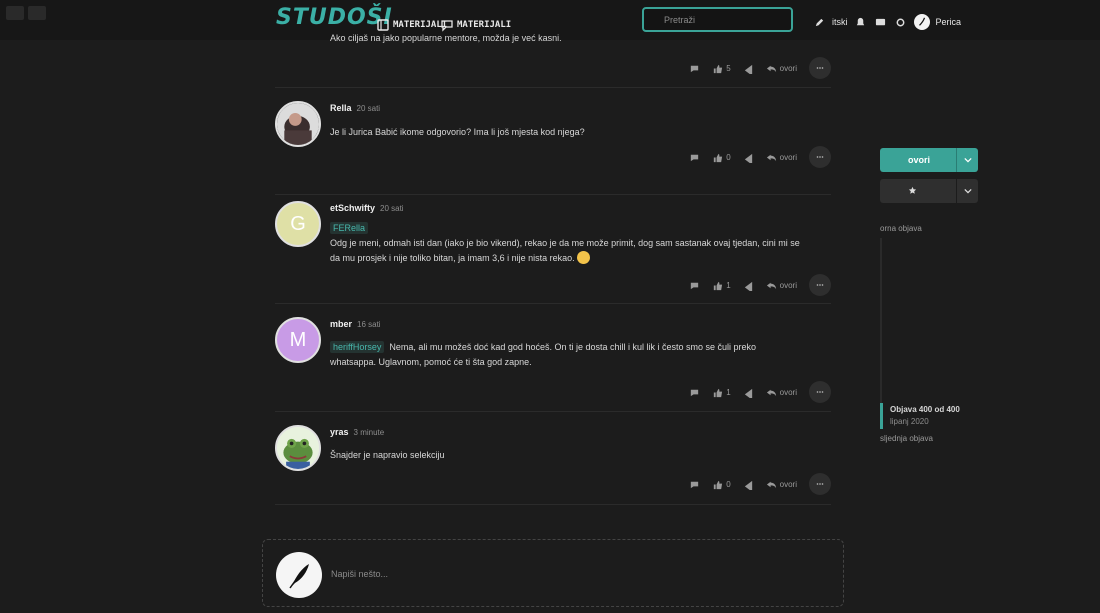  I want to click on reply-composer, so click(553, 573).